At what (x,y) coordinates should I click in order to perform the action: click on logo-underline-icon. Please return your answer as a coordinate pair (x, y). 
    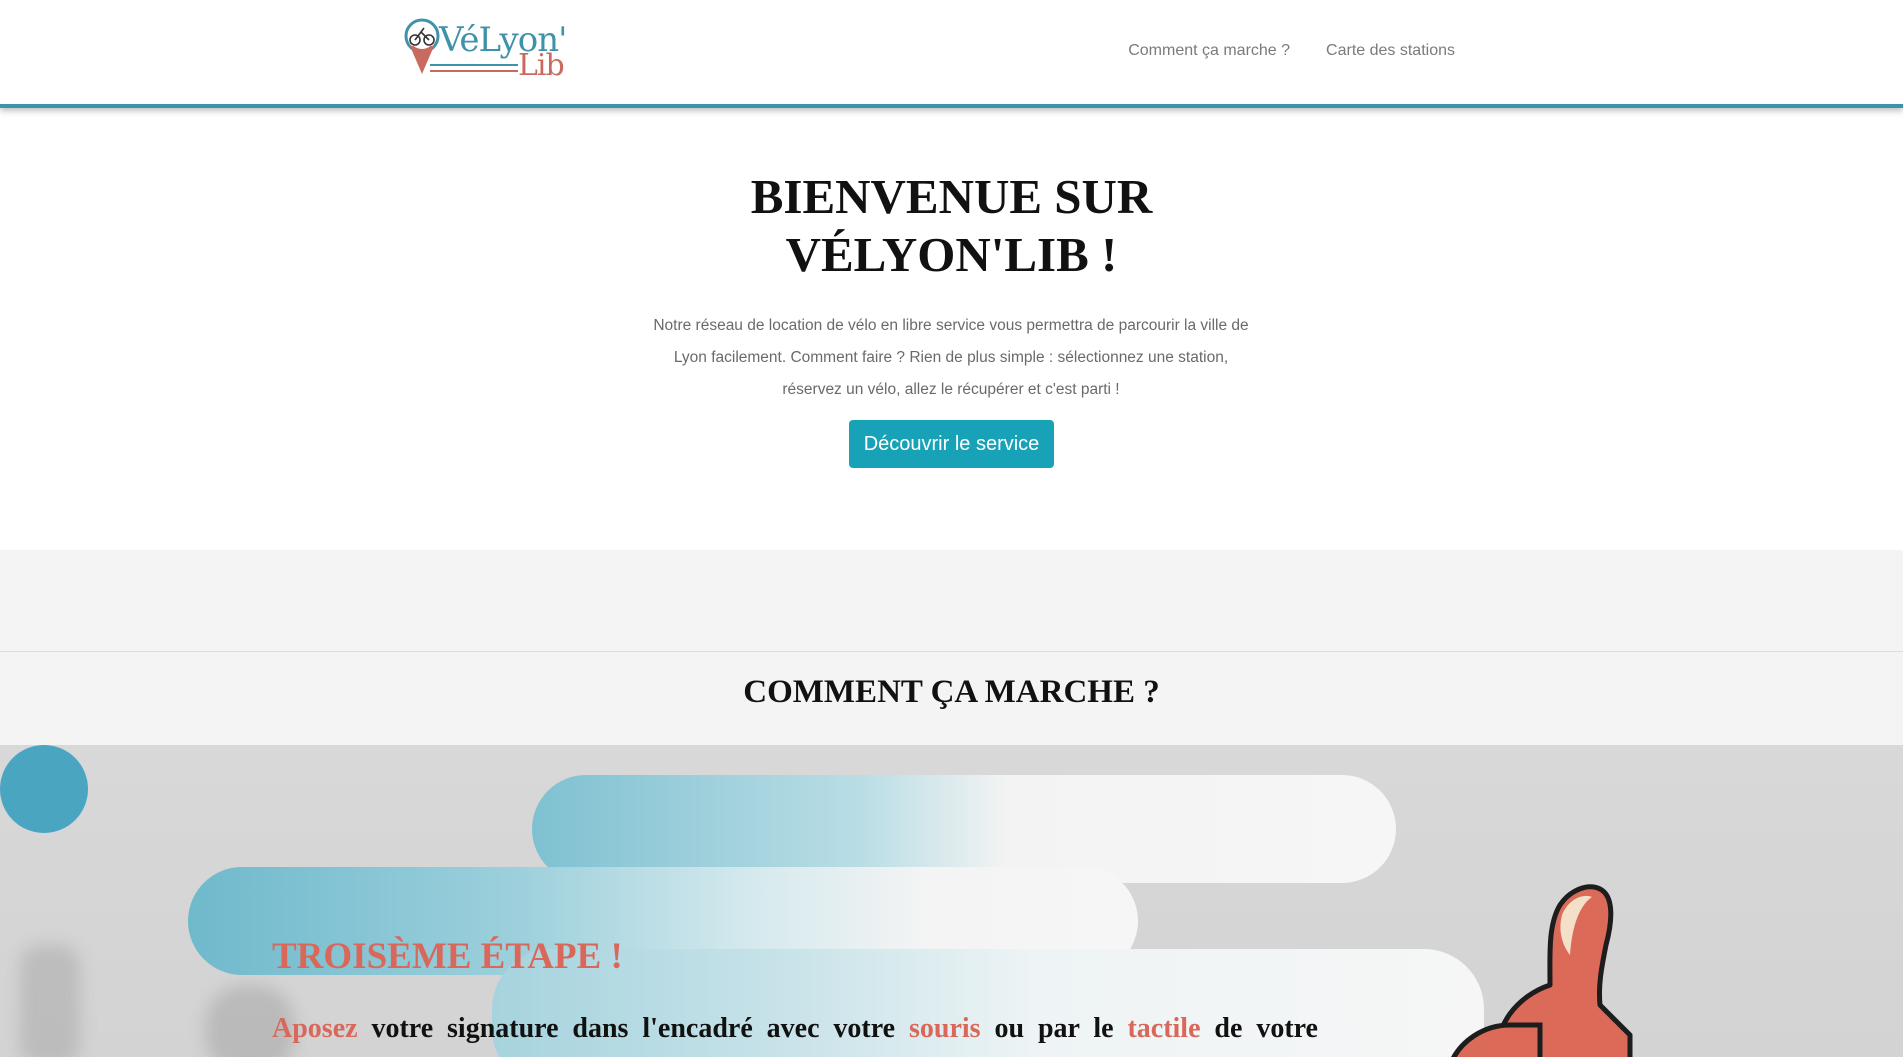
    Looking at the image, I should click on (474, 68).